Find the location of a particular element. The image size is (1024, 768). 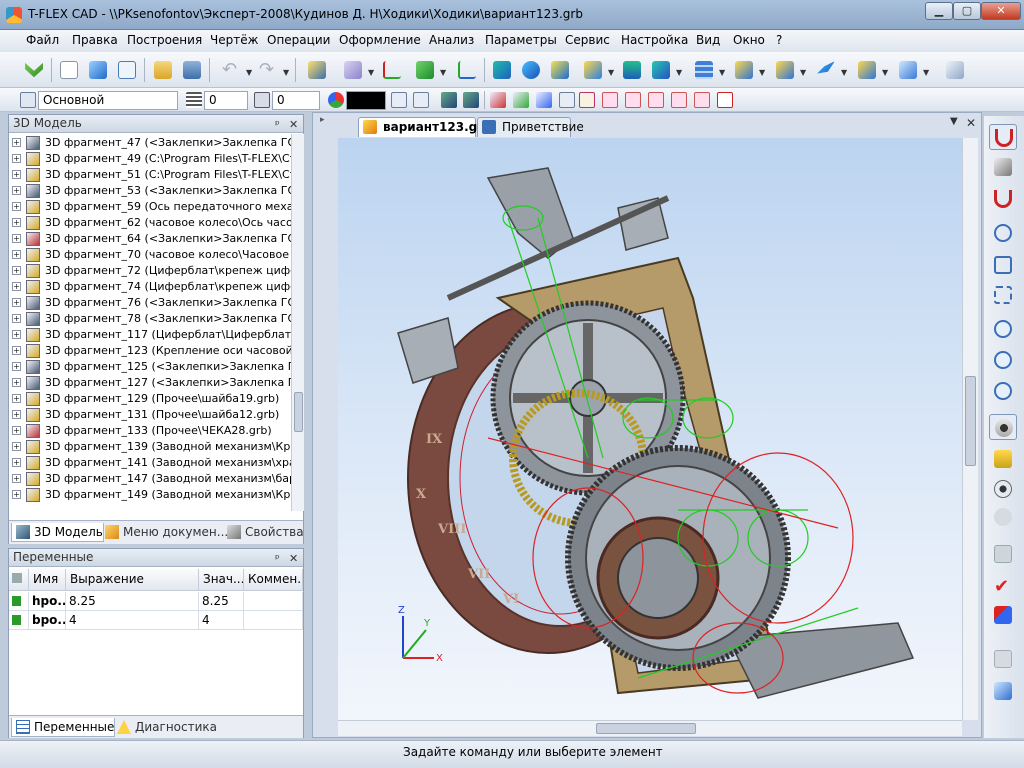

level-input: 0 is located at coordinates (226, 100).